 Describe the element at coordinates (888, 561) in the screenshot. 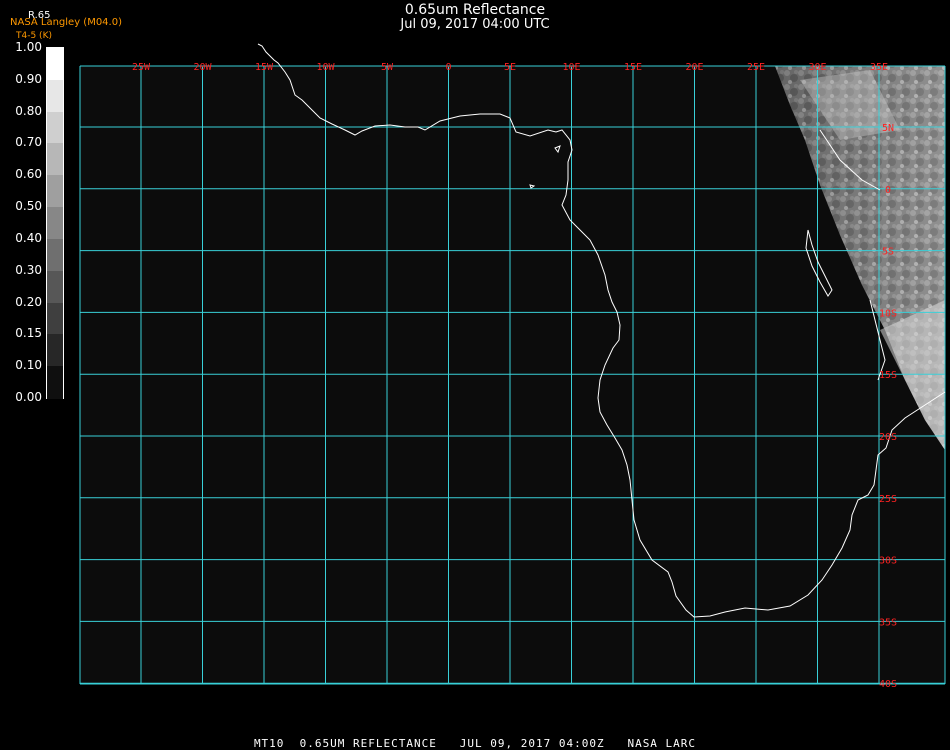

I see `latitude-label: 30S` at that location.